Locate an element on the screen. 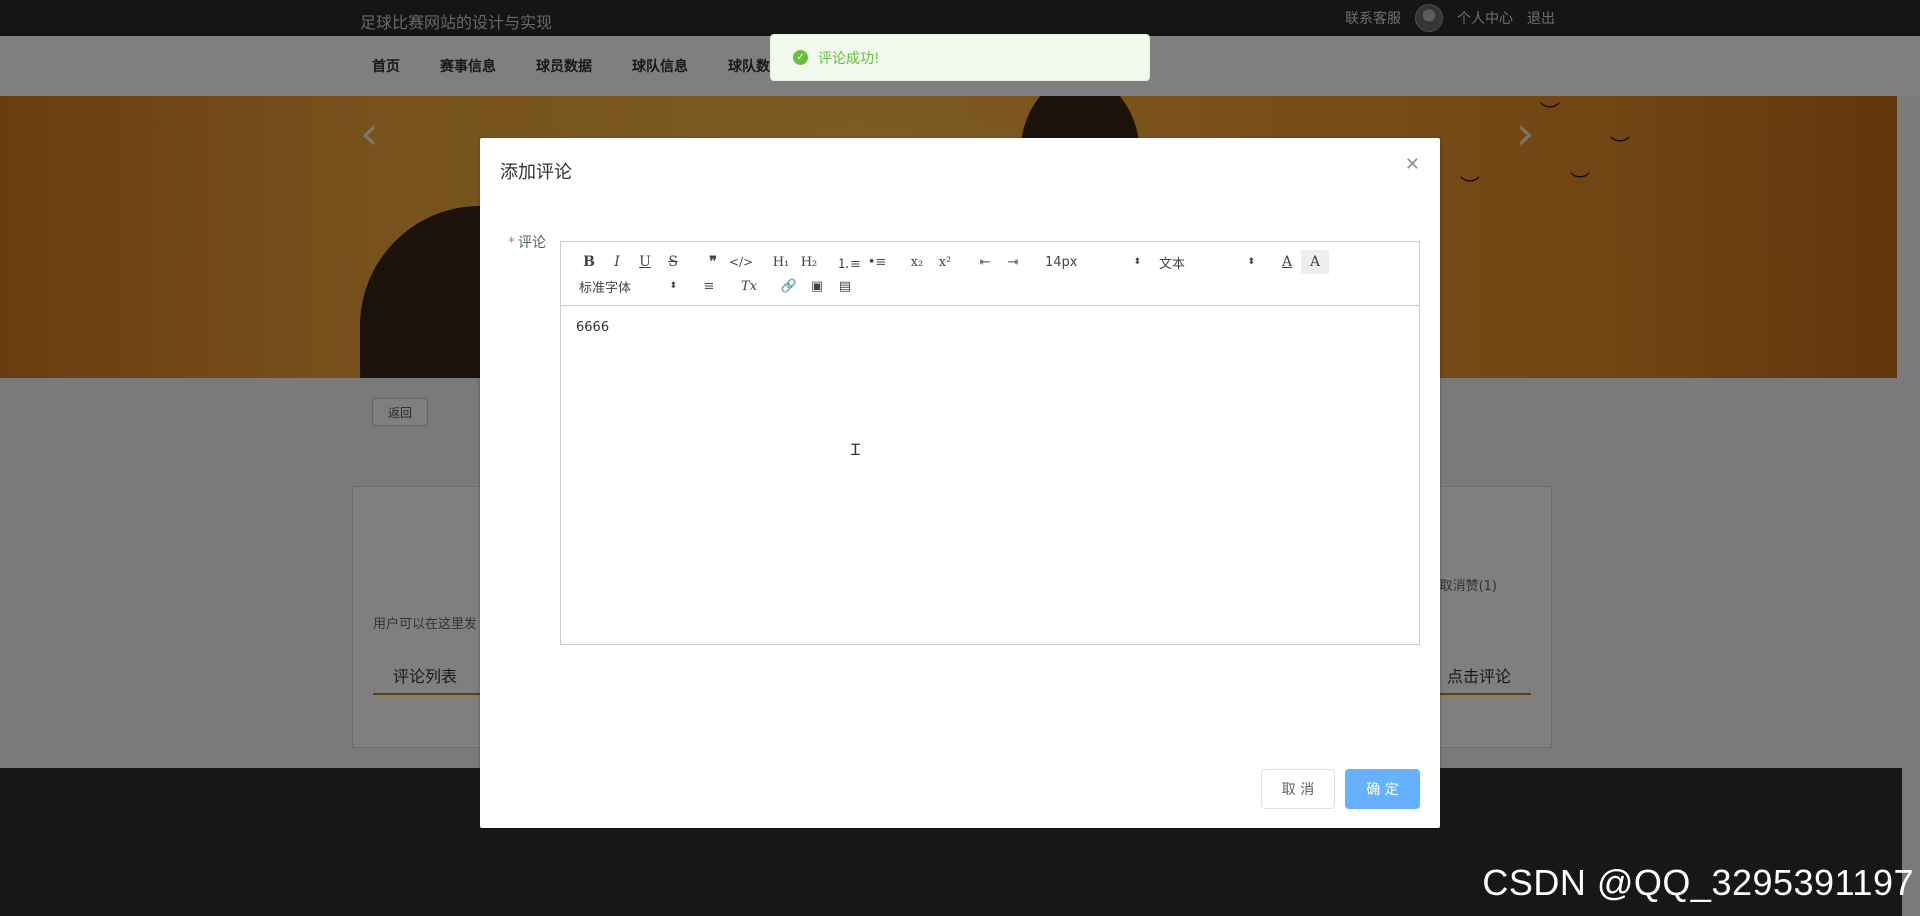 Image resolution: width=1920 pixels, height=916 pixels. blockquote-icon: ❞ is located at coordinates (713, 262).